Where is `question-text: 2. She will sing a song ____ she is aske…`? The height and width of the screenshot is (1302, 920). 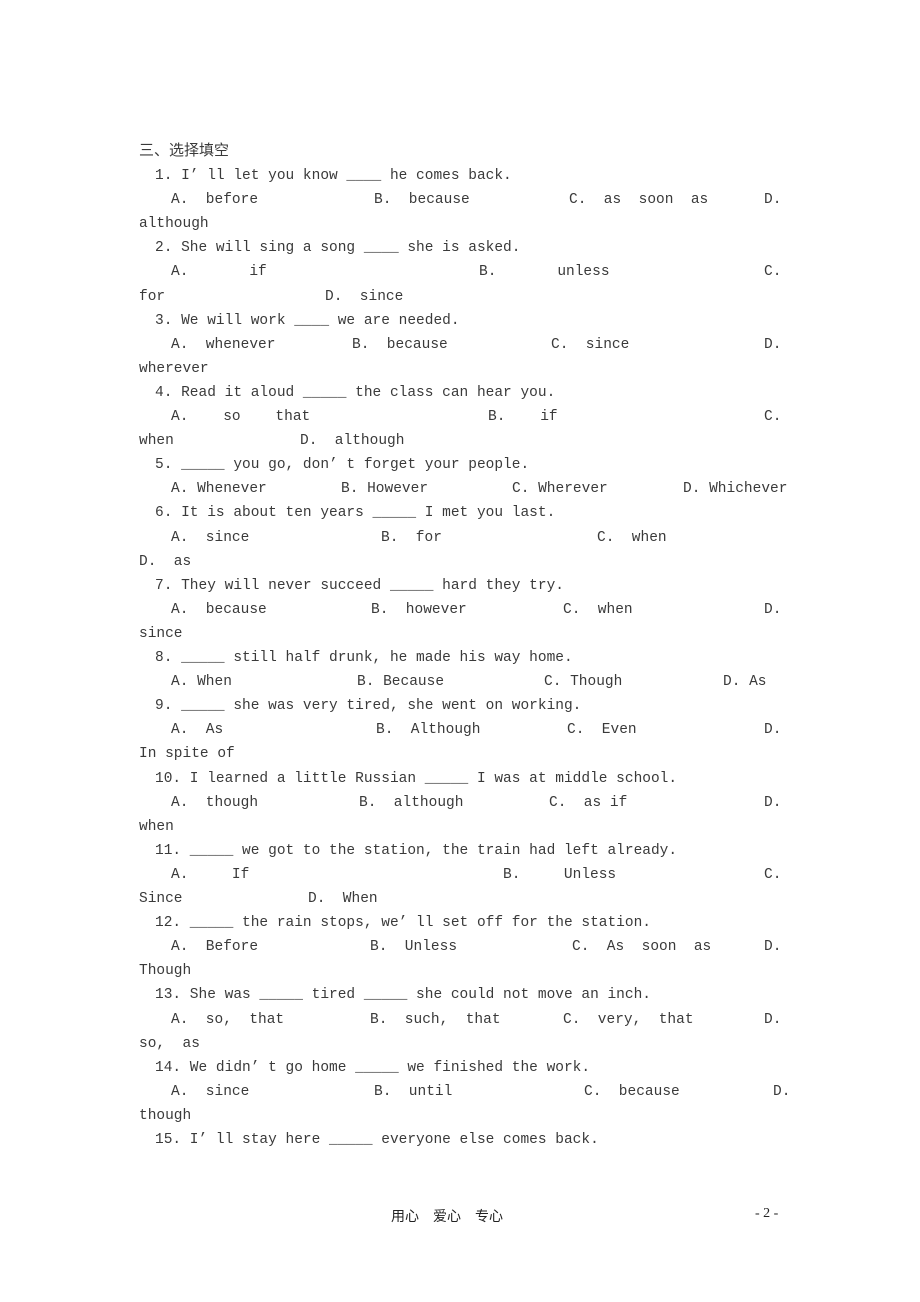
question-text: 2. She will sing a song ____ she is aske… is located at coordinates (338, 248).